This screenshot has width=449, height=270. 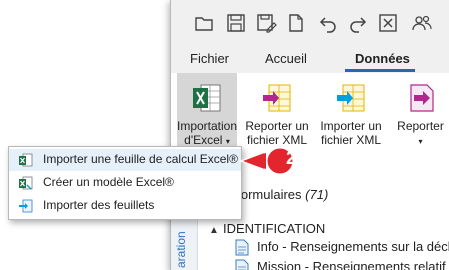 I want to click on excel-template-icon, so click(x=25, y=183).